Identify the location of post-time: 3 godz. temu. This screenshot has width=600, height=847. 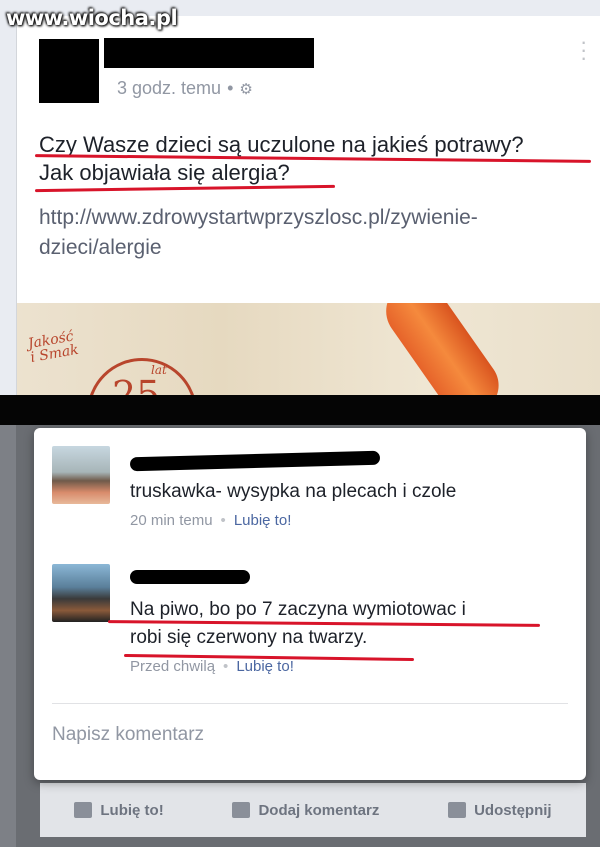
(169, 88).